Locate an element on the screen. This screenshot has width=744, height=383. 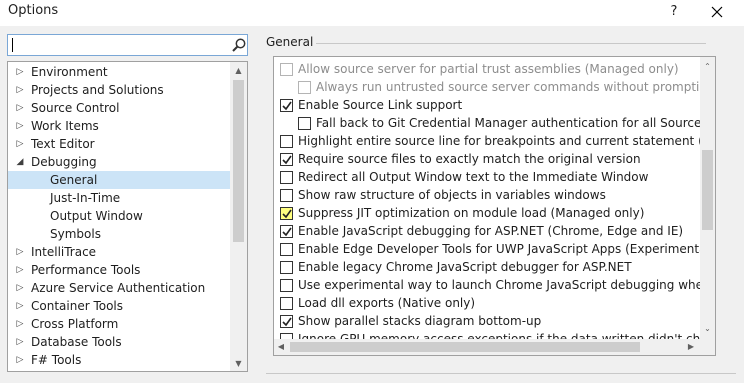
option-label: Show parallel stacks diagram bottom-up is located at coordinates (420, 321).